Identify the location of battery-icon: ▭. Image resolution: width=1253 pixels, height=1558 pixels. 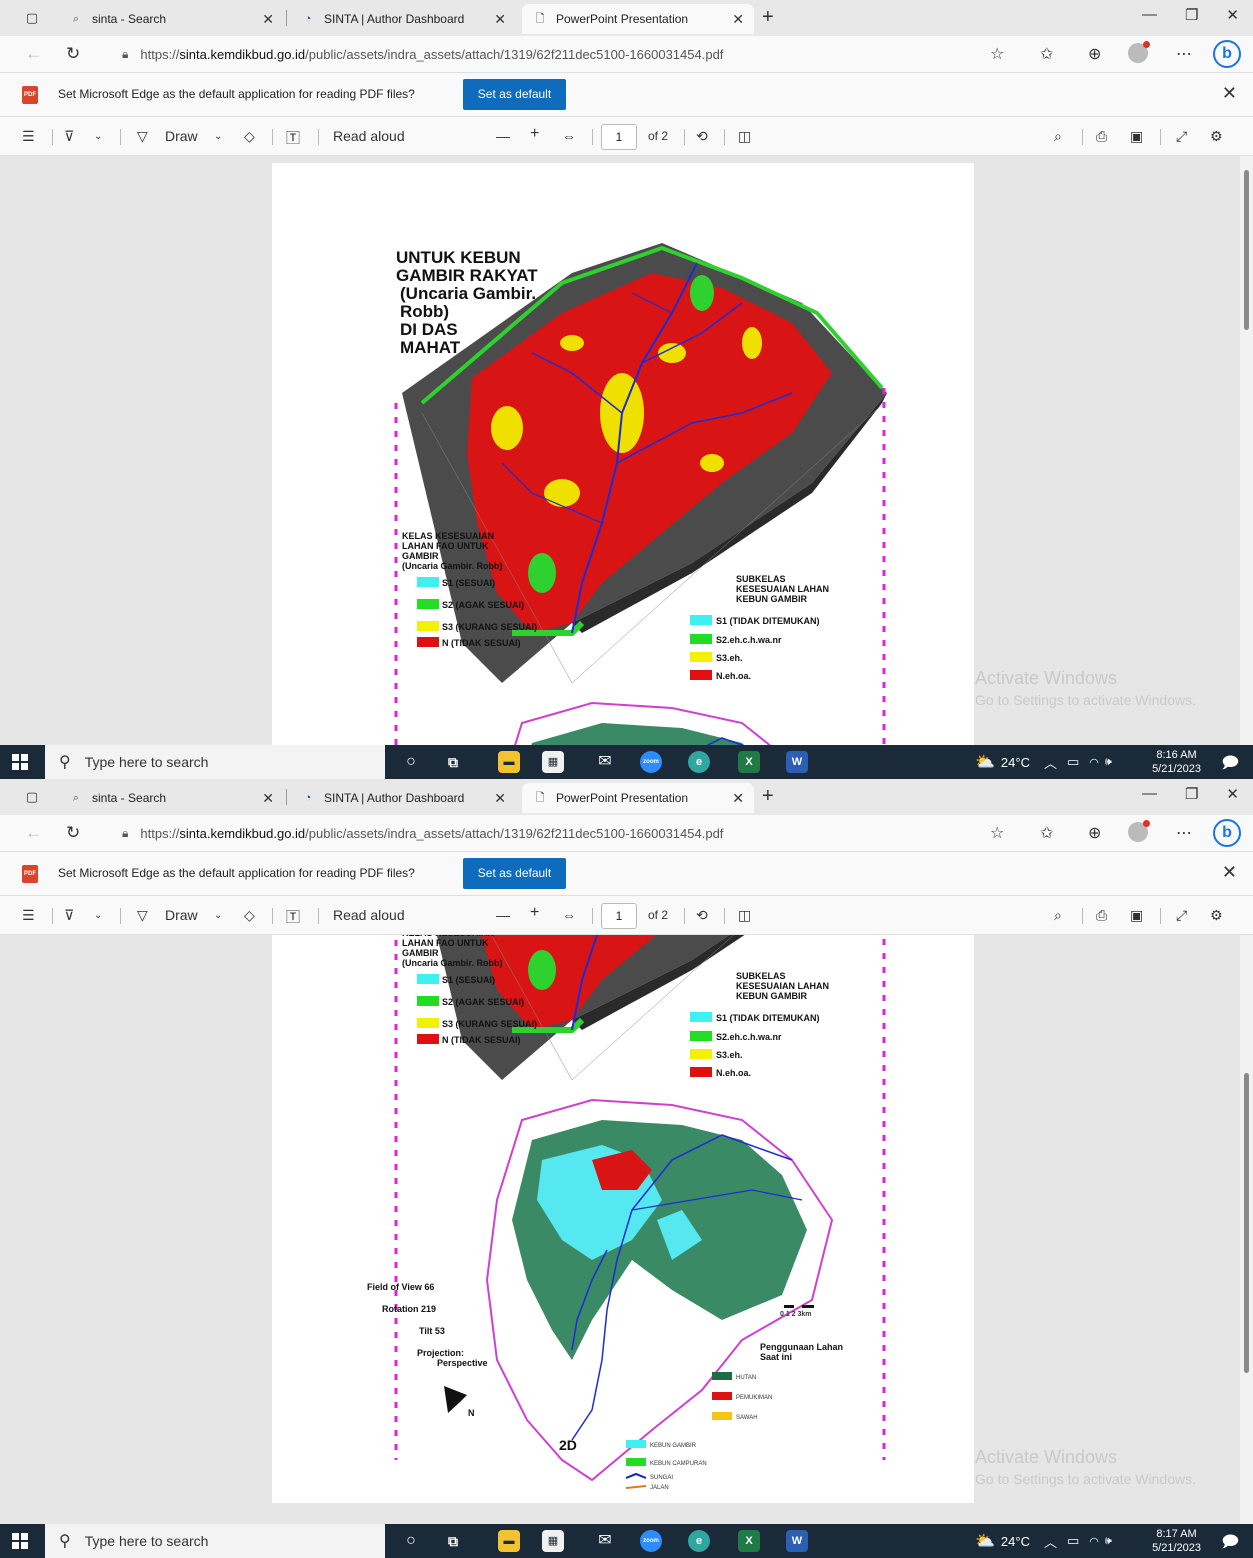
(1073, 762).